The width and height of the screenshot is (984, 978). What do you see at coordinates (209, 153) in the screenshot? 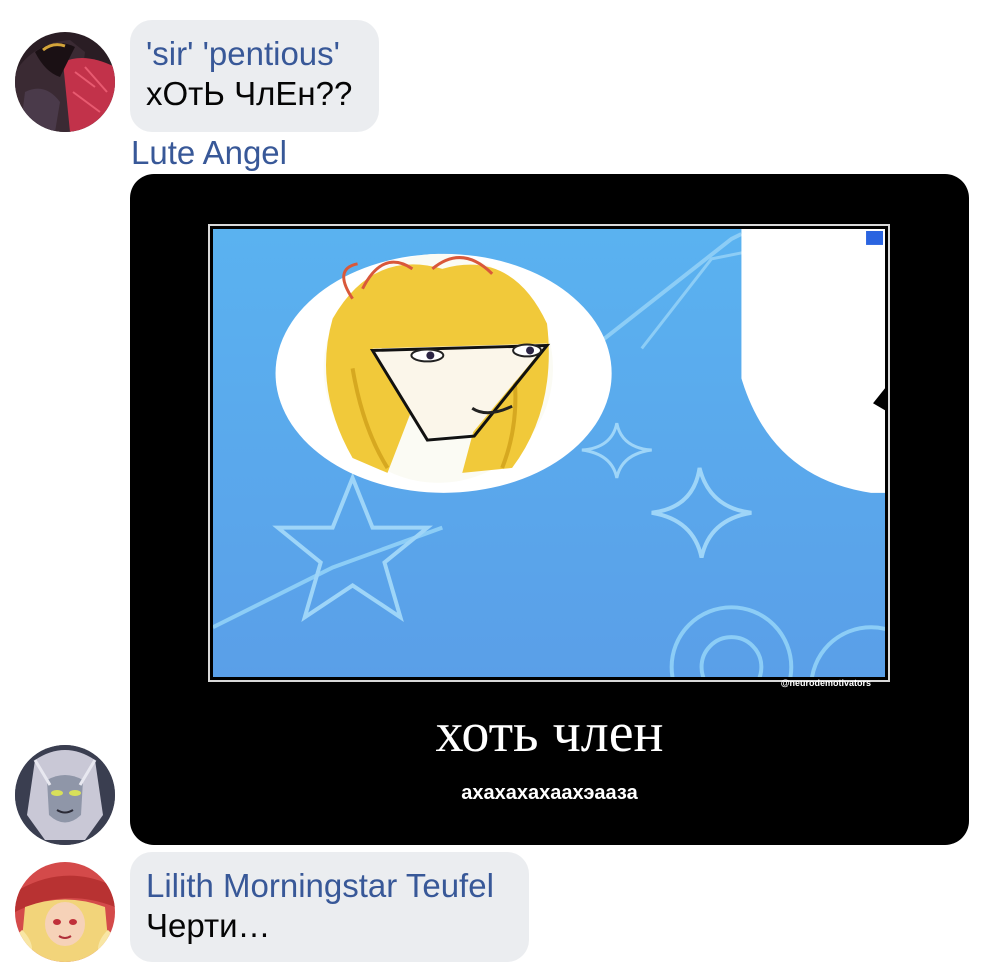
I see `sender-name: Lute Angel` at bounding box center [209, 153].